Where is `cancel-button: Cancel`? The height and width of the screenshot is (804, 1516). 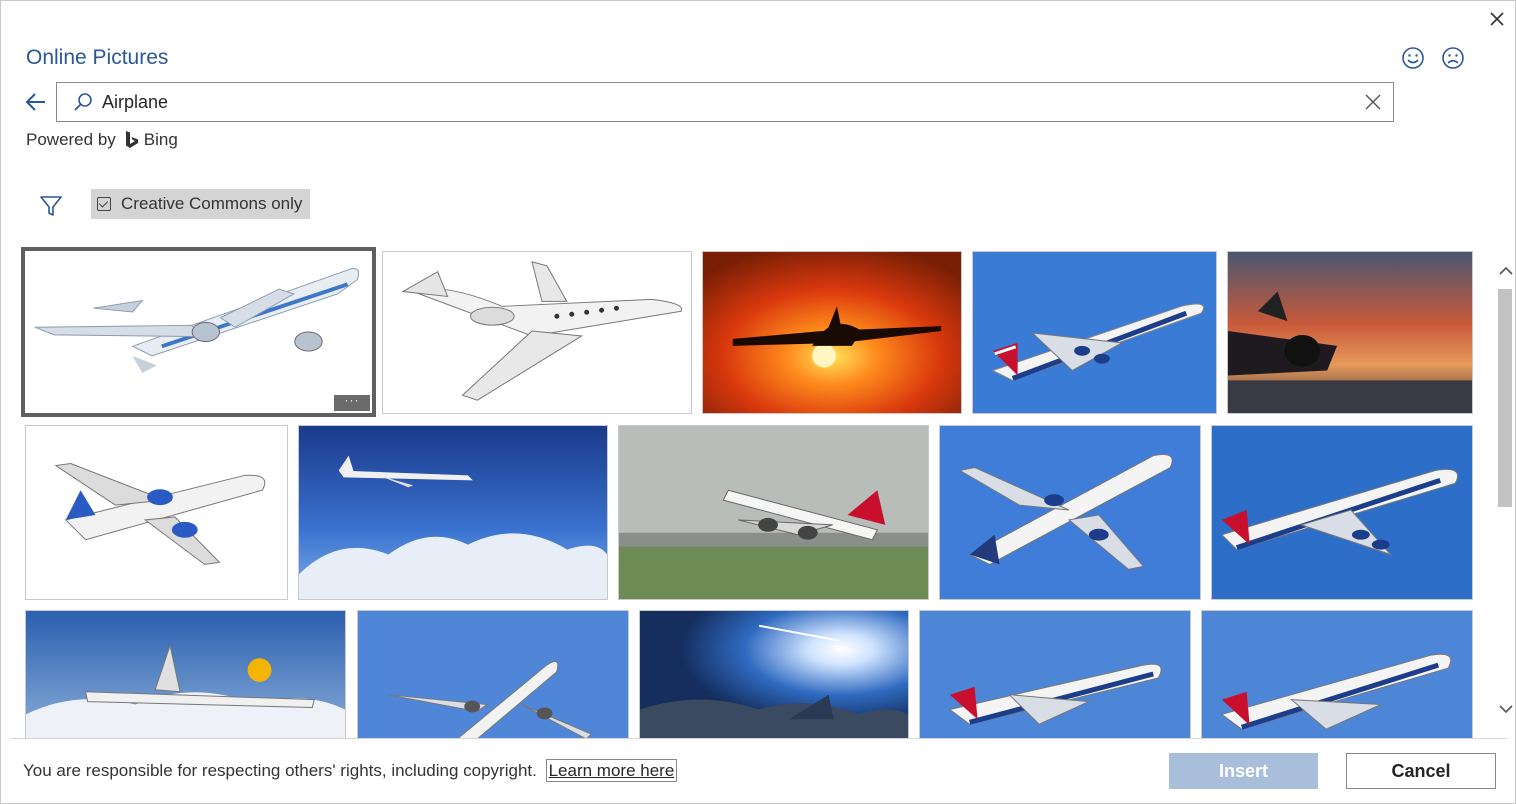 cancel-button: Cancel is located at coordinates (1421, 771).